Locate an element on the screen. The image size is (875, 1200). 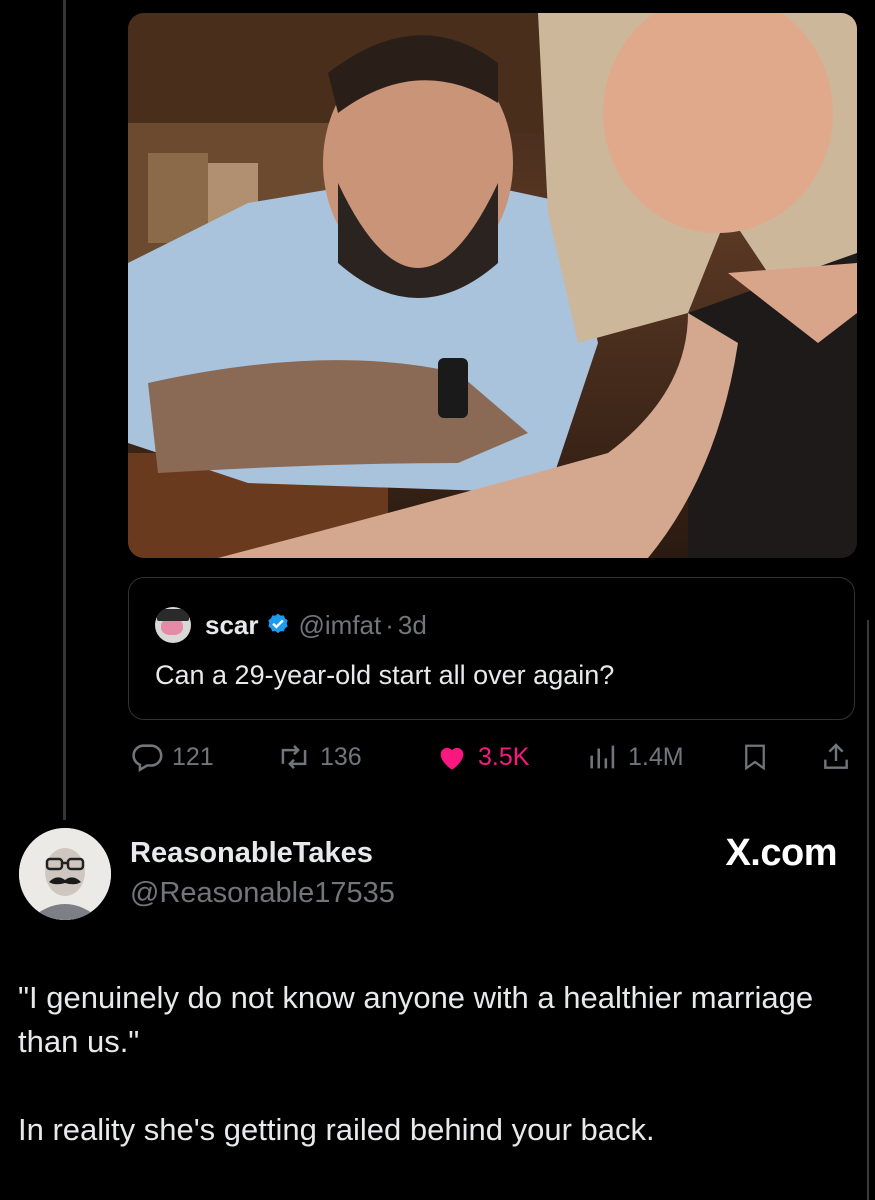
quoted-tweet-text: Can a 29-year-old start all over again? is located at coordinates (385, 675).